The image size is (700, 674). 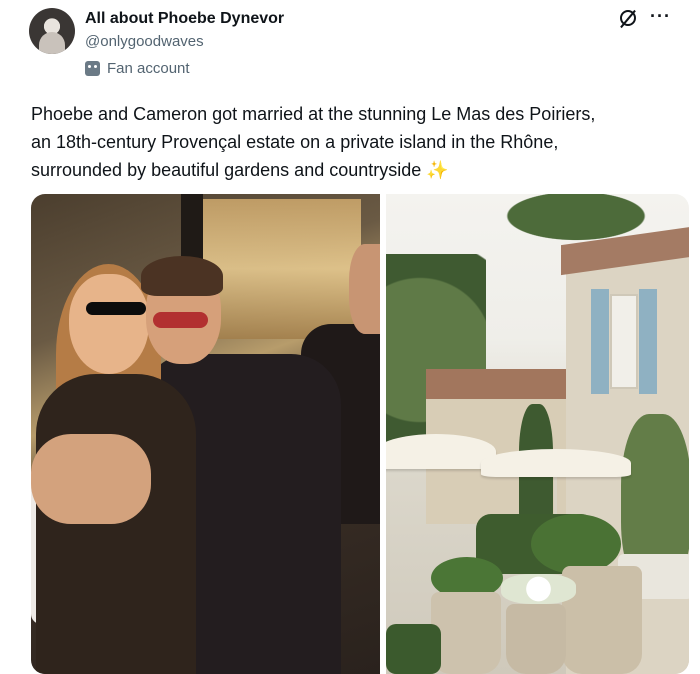 I want to click on fan-account-label: Fan account, so click(x=148, y=68).